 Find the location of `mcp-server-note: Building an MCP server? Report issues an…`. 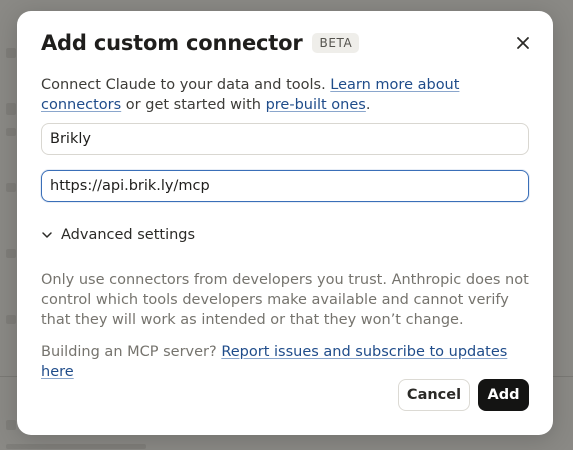

mcp-server-note: Building an MCP server? Report issues an… is located at coordinates (286, 362).